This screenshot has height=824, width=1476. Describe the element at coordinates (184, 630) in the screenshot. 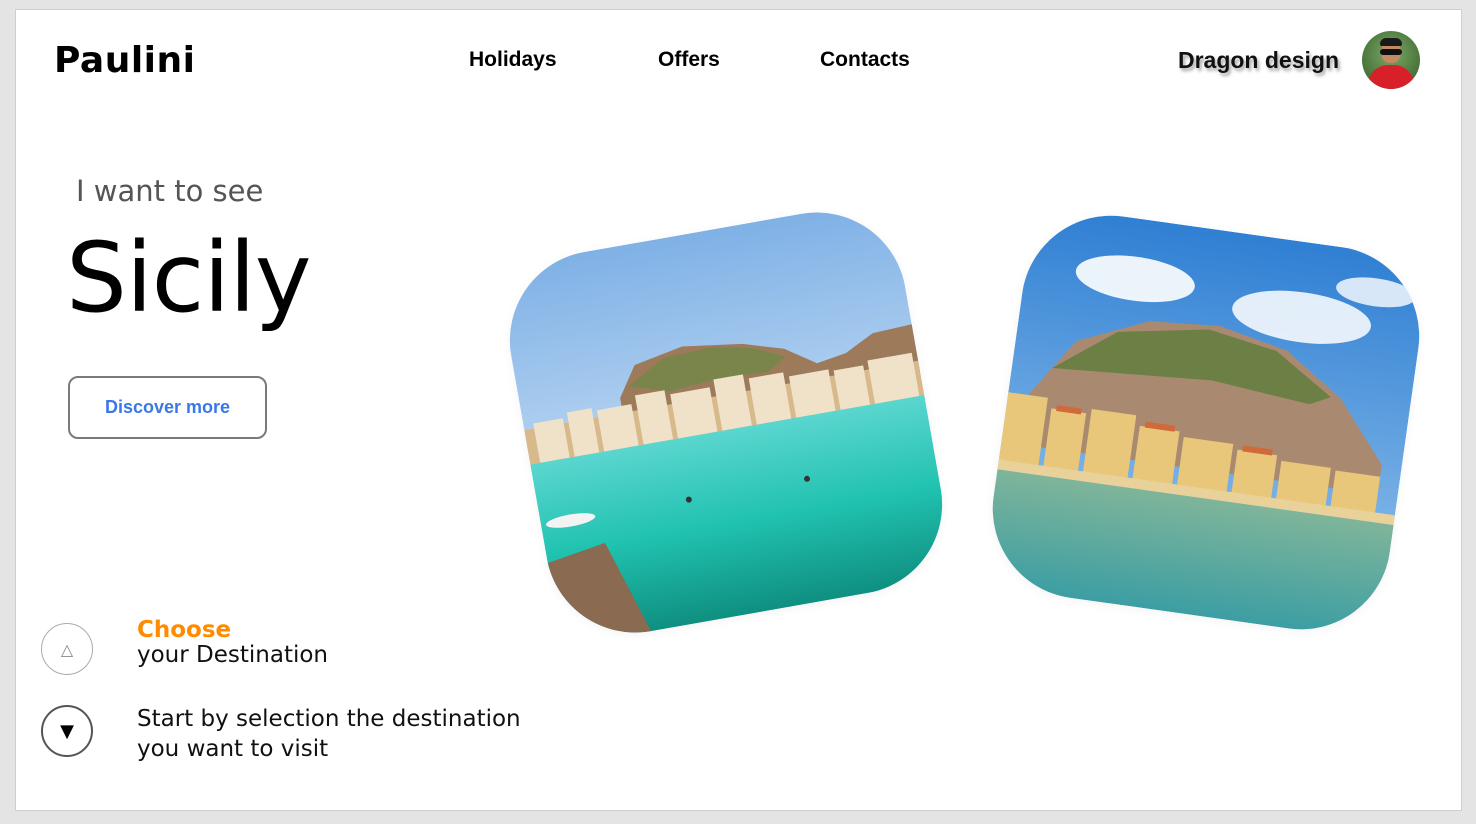

I see `choose-label: Choose` at that location.